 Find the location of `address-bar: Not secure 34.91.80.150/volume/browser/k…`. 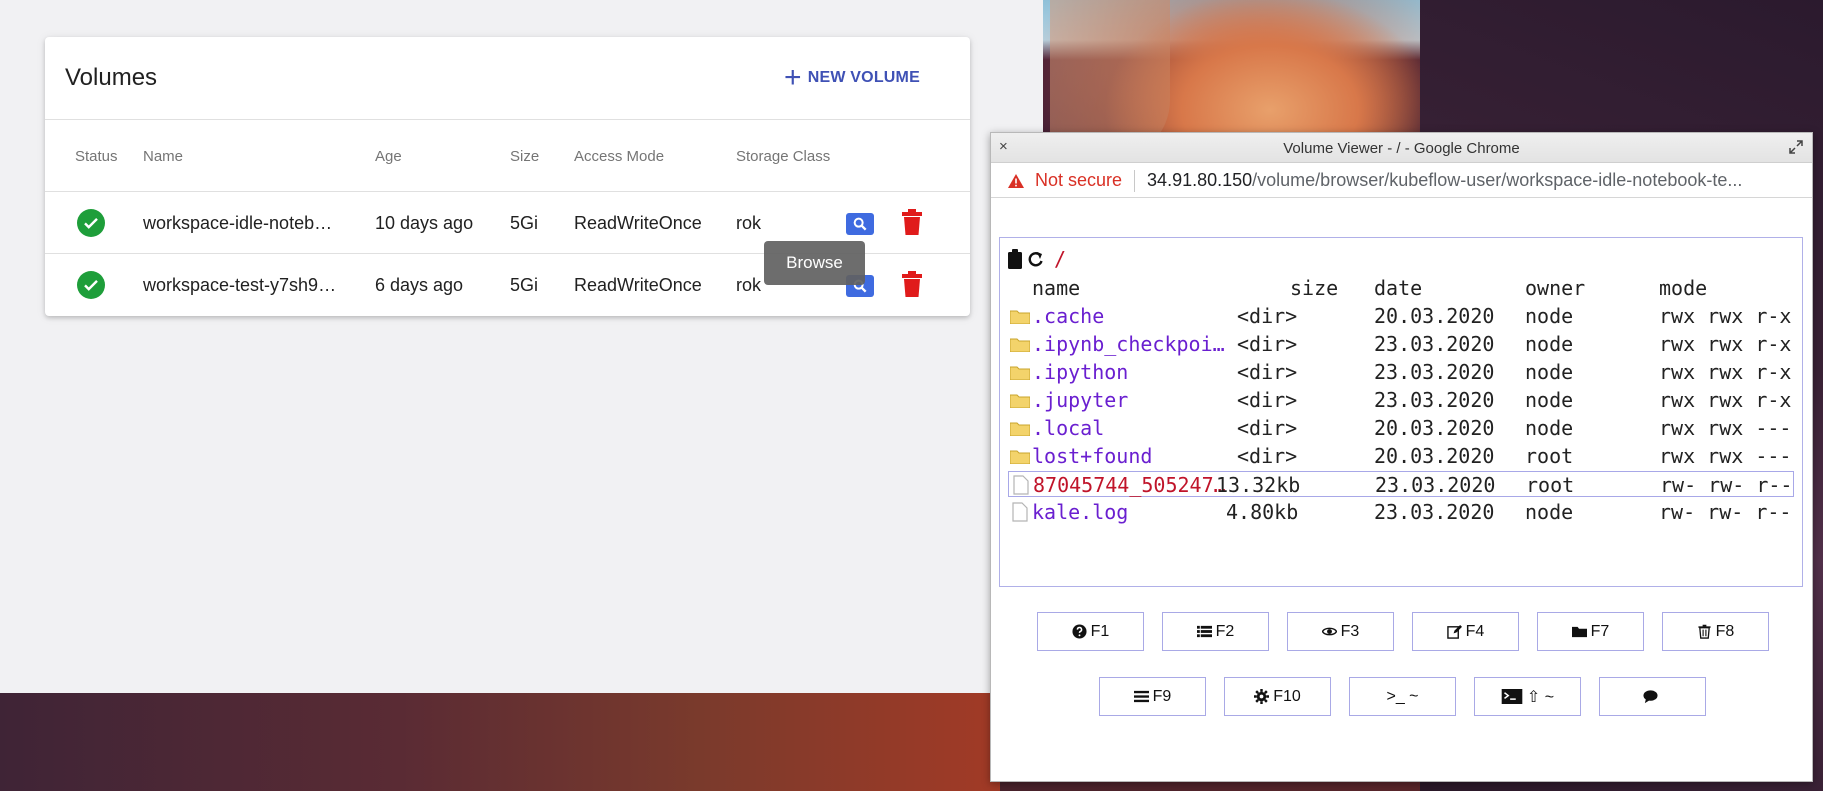

address-bar: Not secure 34.91.80.150/volume/browser/k… is located at coordinates (1401, 181).